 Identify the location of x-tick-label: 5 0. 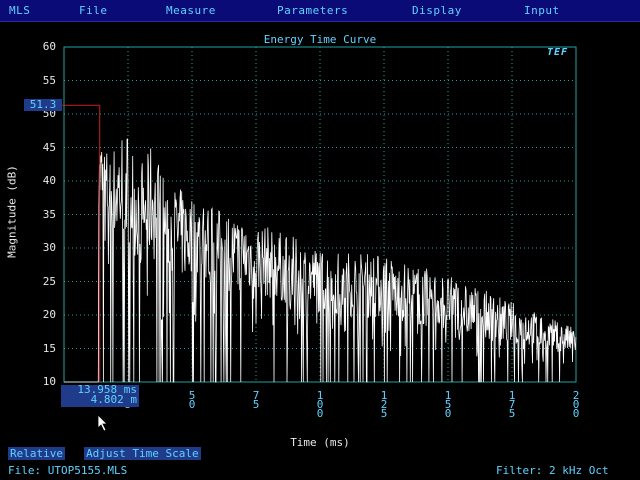
(192, 400).